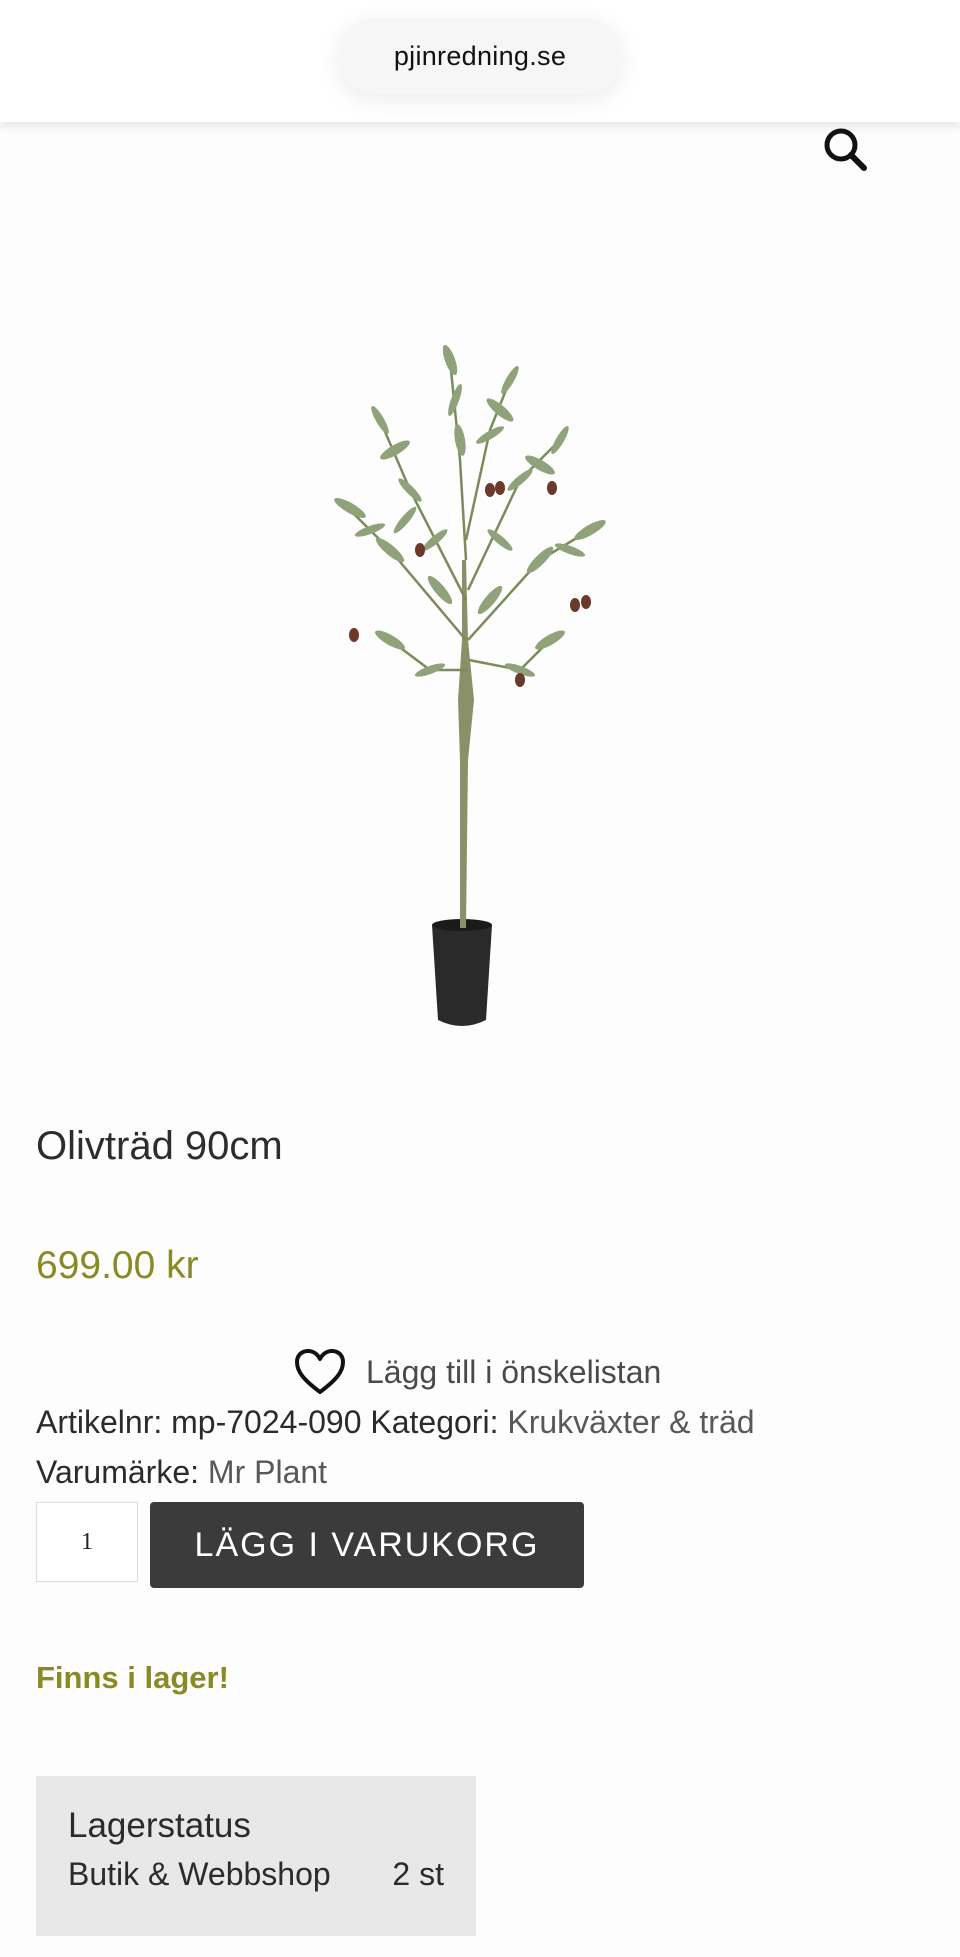 Image resolution: width=960 pixels, height=1957 pixels. What do you see at coordinates (320, 1371) in the screenshot?
I see `heart-icon` at bounding box center [320, 1371].